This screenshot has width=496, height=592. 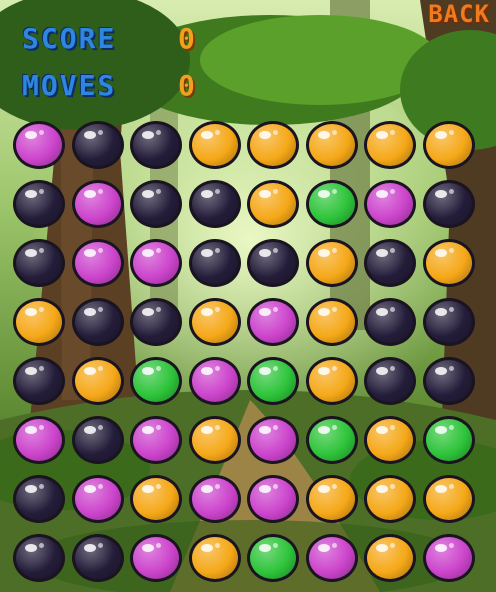 What do you see at coordinates (39, 145) in the screenshot?
I see `gem-pink-r1-c1` at bounding box center [39, 145].